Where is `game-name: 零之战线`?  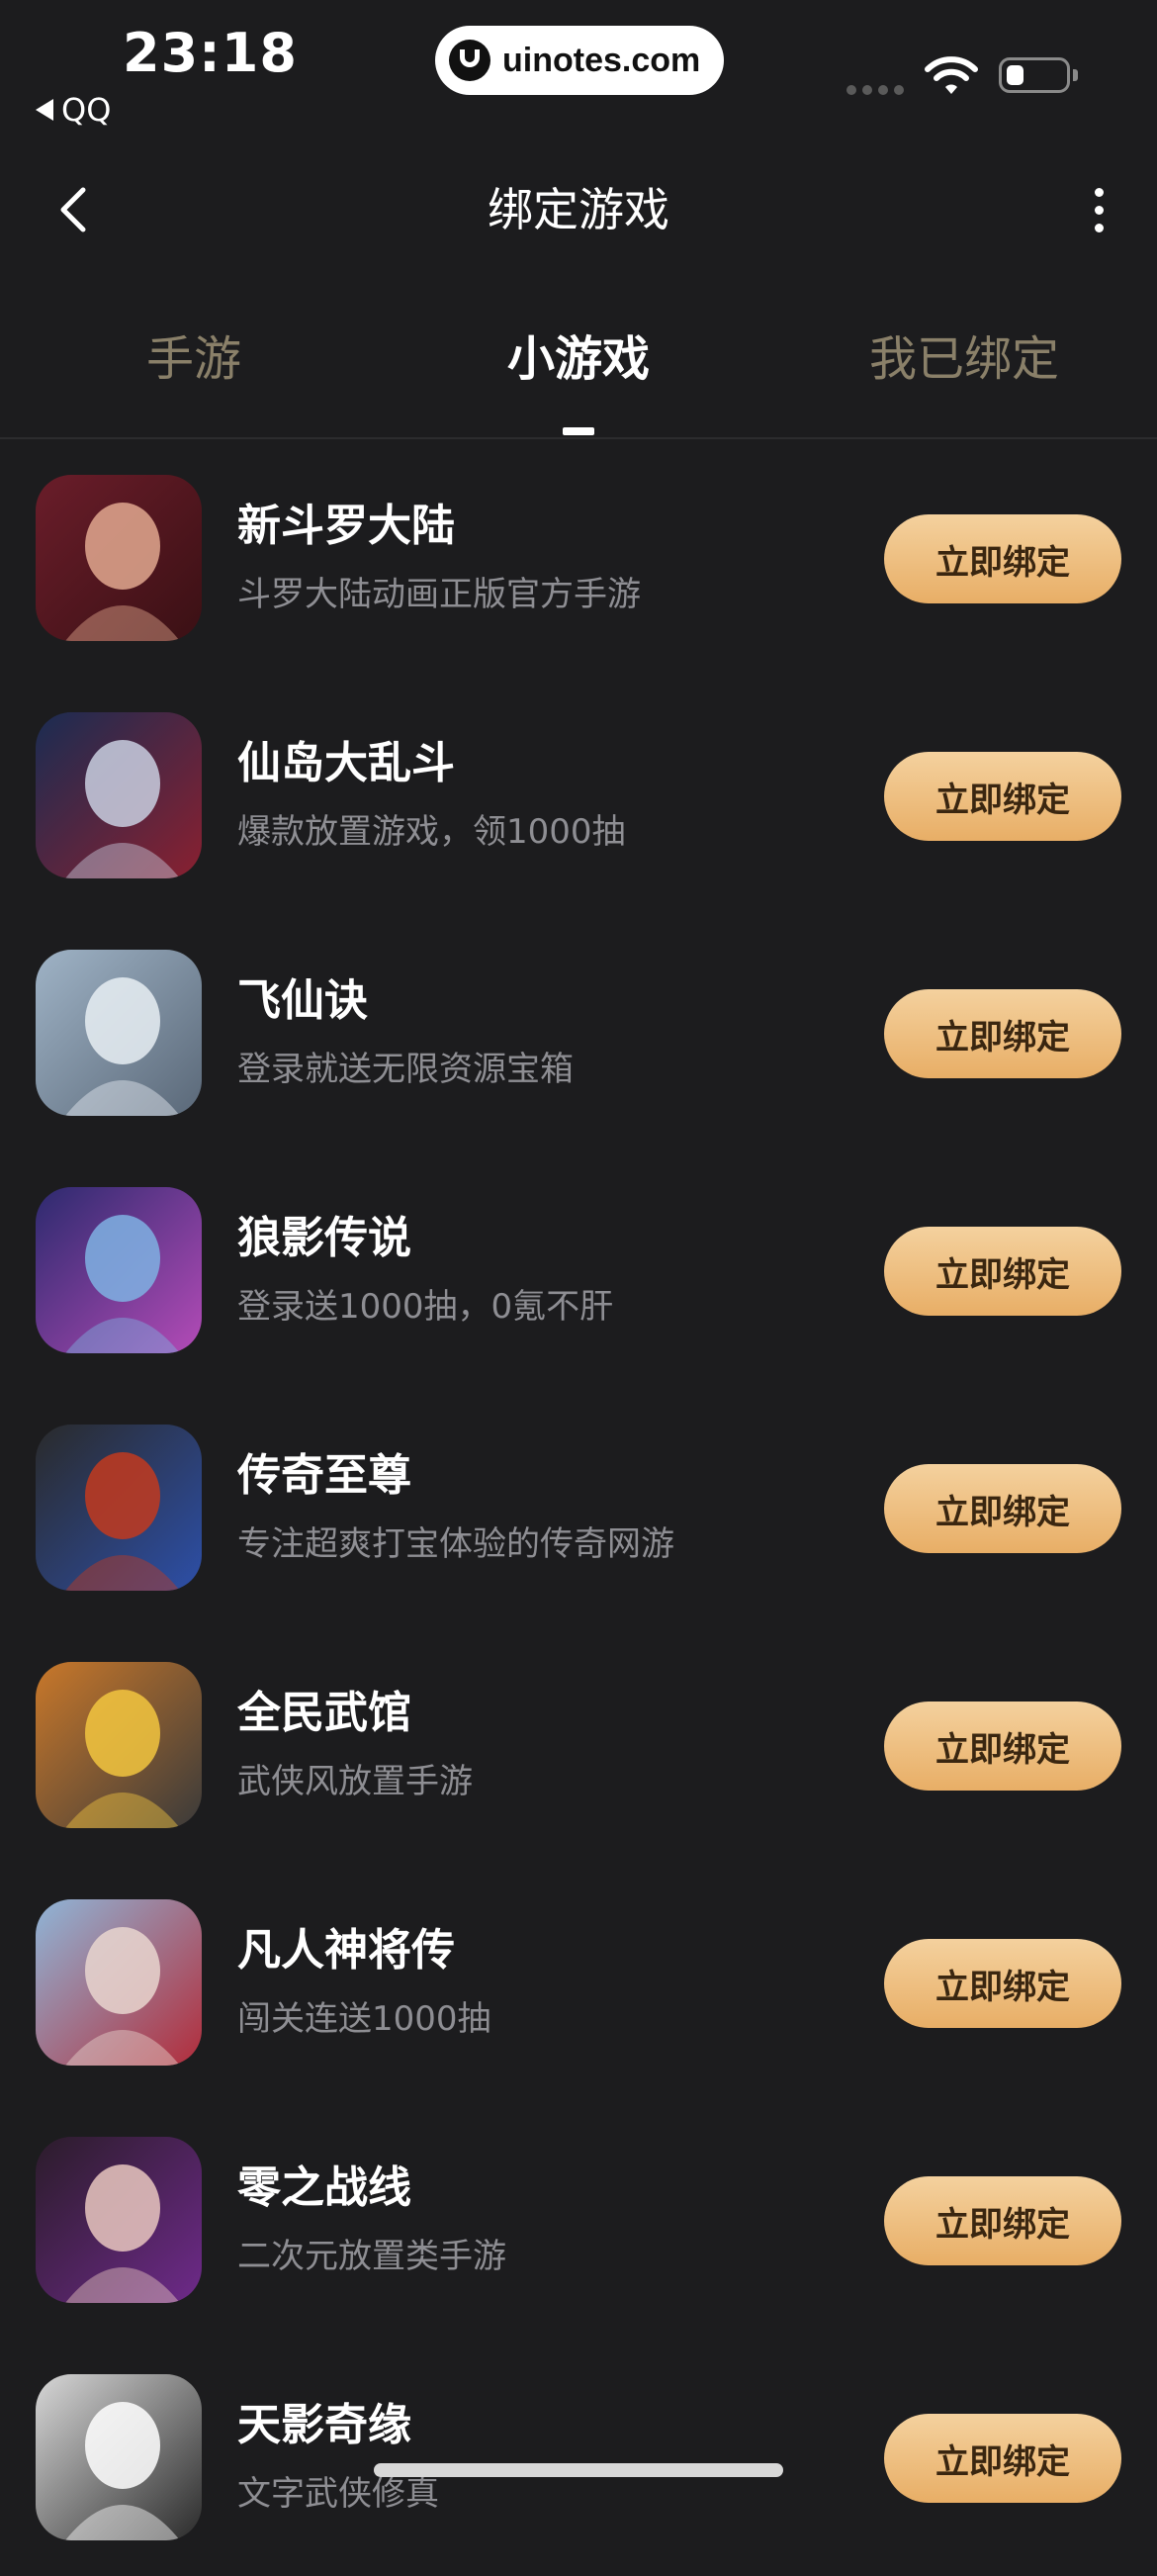
game-name: 零之战线 is located at coordinates (324, 2187).